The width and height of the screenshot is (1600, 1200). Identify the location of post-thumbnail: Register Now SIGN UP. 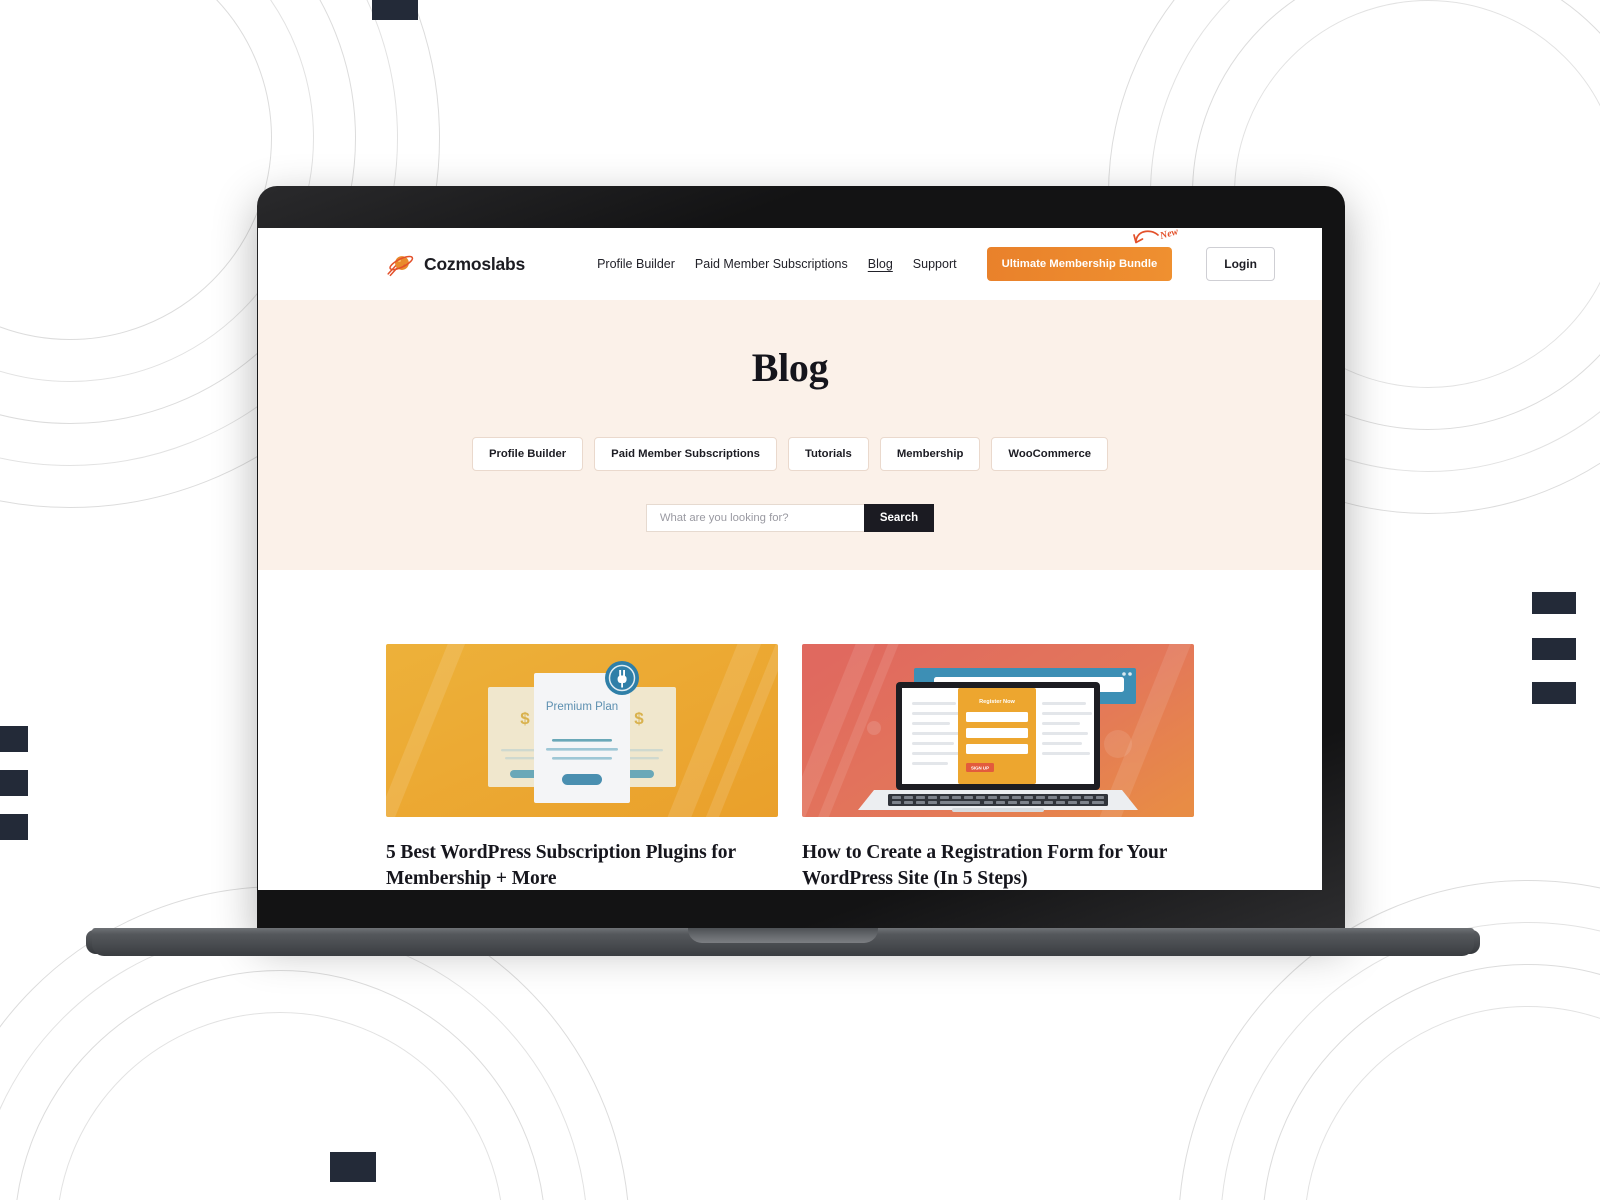
(998, 730).